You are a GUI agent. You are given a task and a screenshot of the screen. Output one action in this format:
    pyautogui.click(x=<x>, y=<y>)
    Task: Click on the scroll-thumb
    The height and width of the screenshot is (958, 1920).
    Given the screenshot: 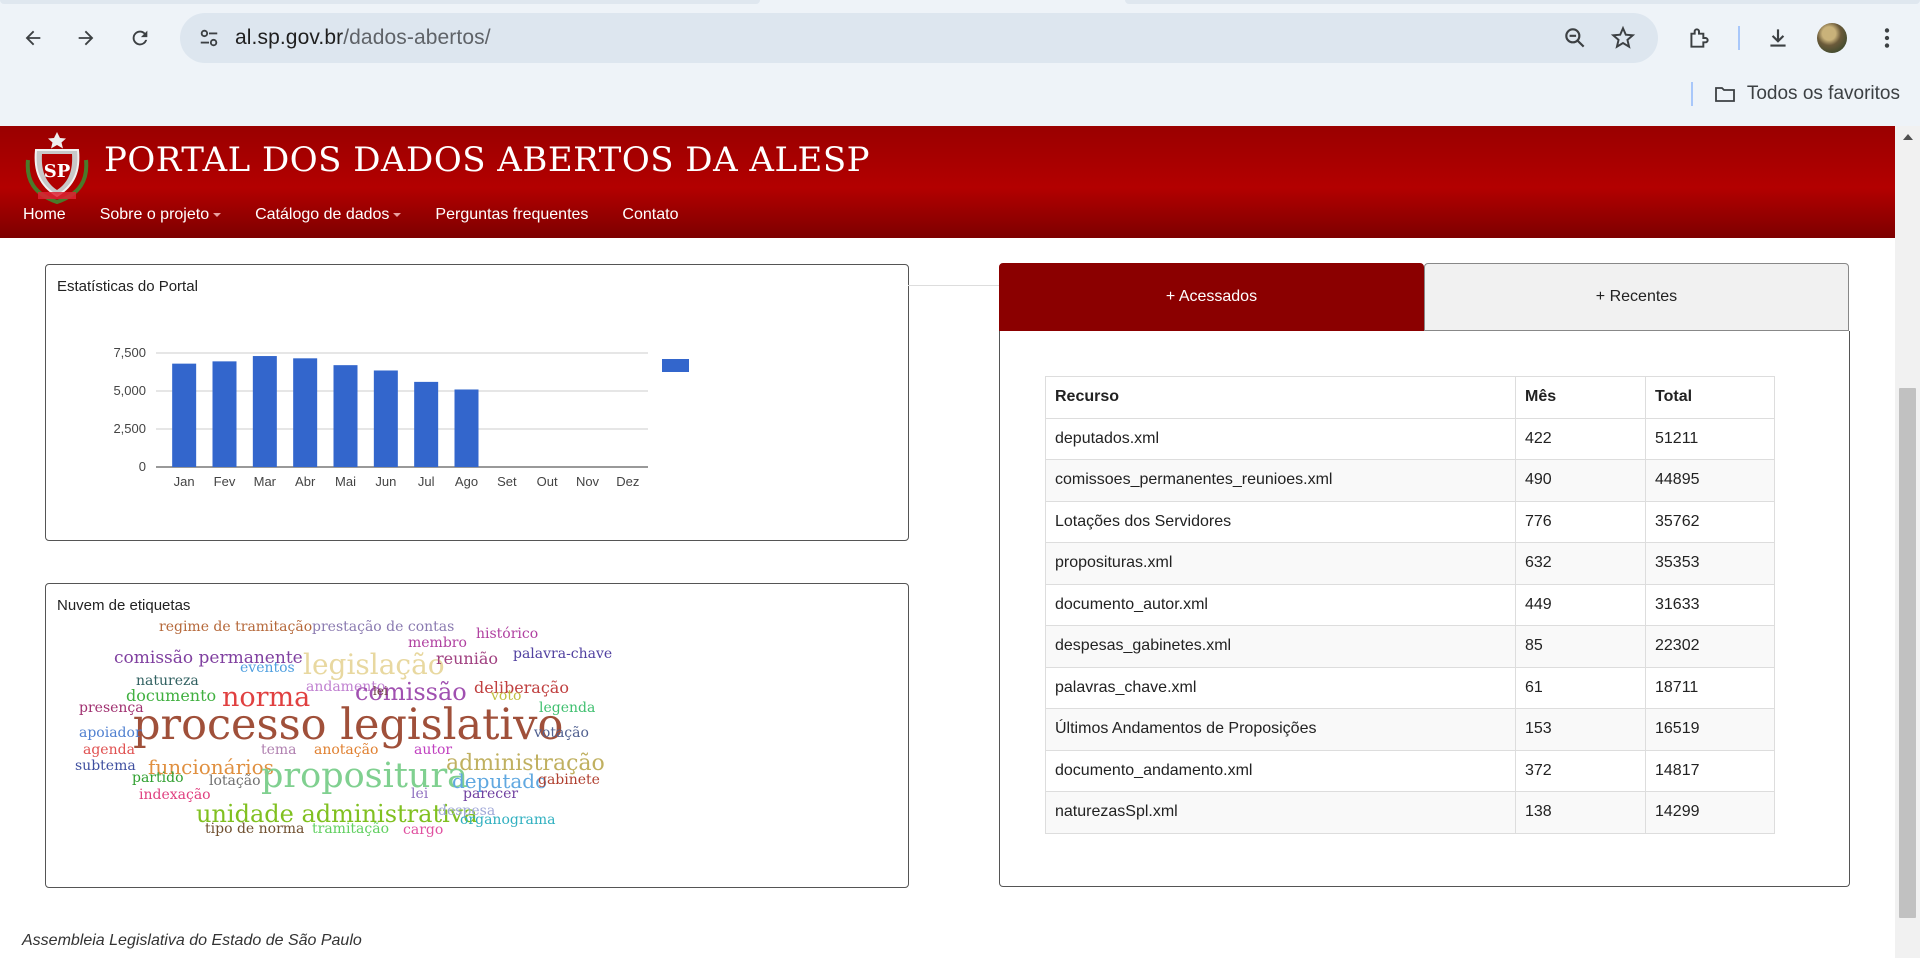 What is the action you would take?
    pyautogui.click(x=1907, y=653)
    